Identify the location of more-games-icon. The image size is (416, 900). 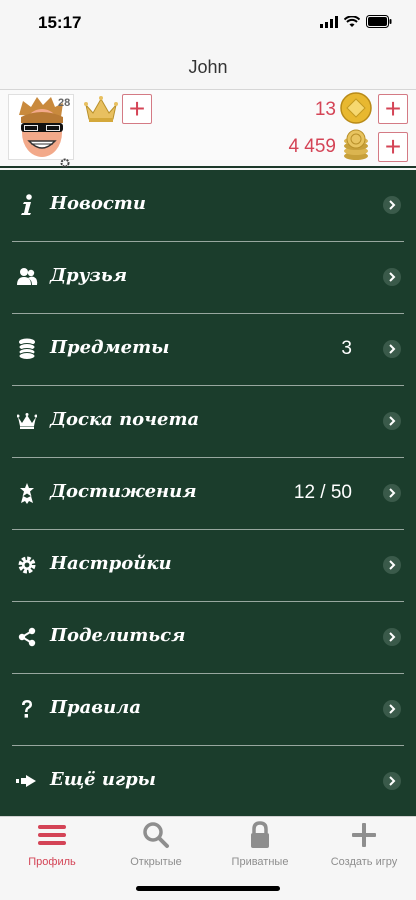
(27, 781).